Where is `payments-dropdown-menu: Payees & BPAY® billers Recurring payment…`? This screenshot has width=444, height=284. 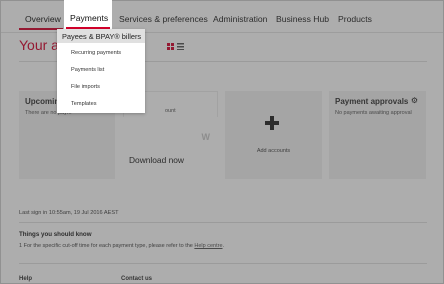 payments-dropdown-menu: Payees & BPAY® billers Recurring payment… is located at coordinates (101, 71).